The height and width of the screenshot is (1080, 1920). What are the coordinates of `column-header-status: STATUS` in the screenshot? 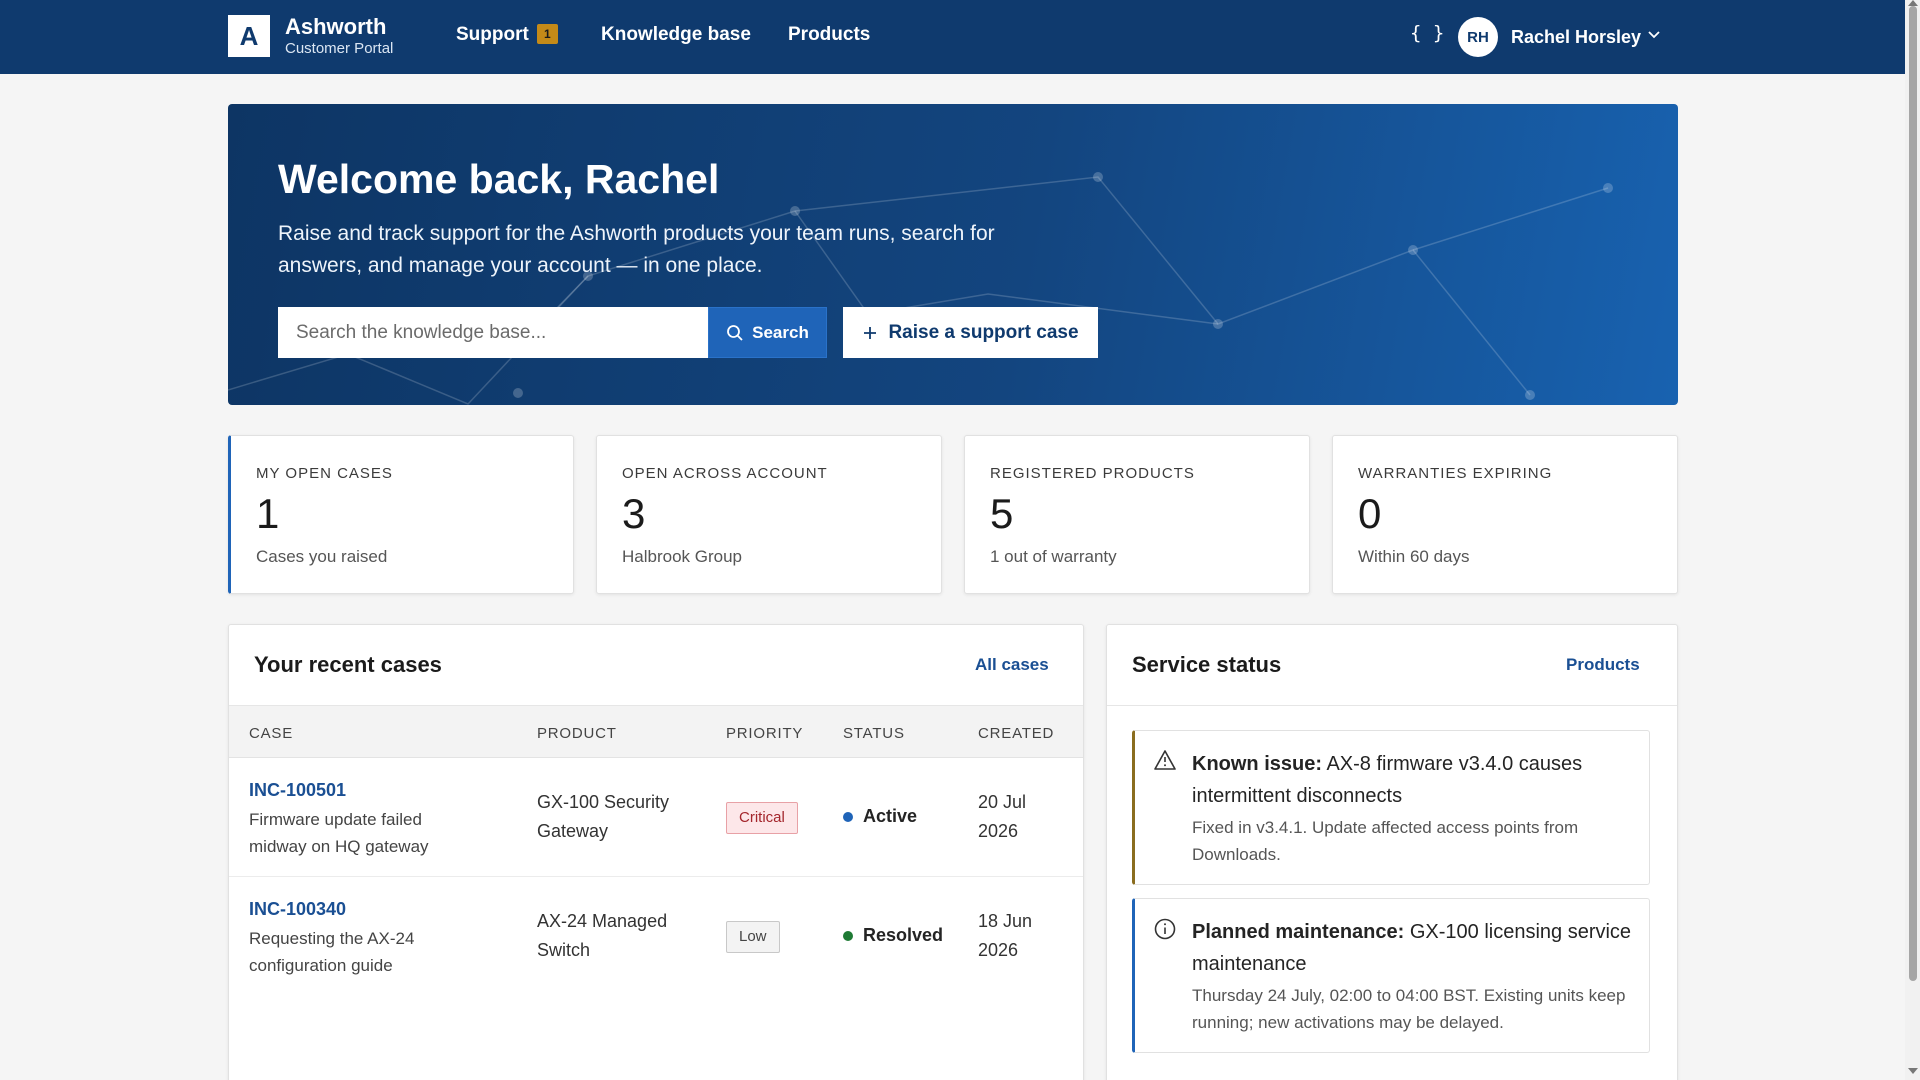 It's located at (874, 733).